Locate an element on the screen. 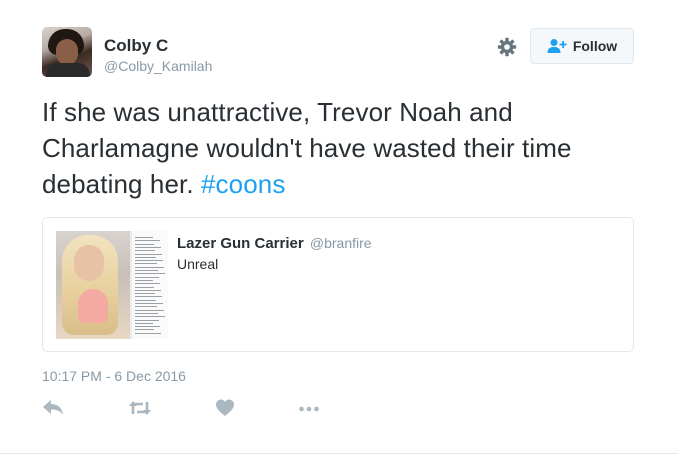 The height and width of the screenshot is (454, 678). hashtag-link: #coons is located at coordinates (243, 184).